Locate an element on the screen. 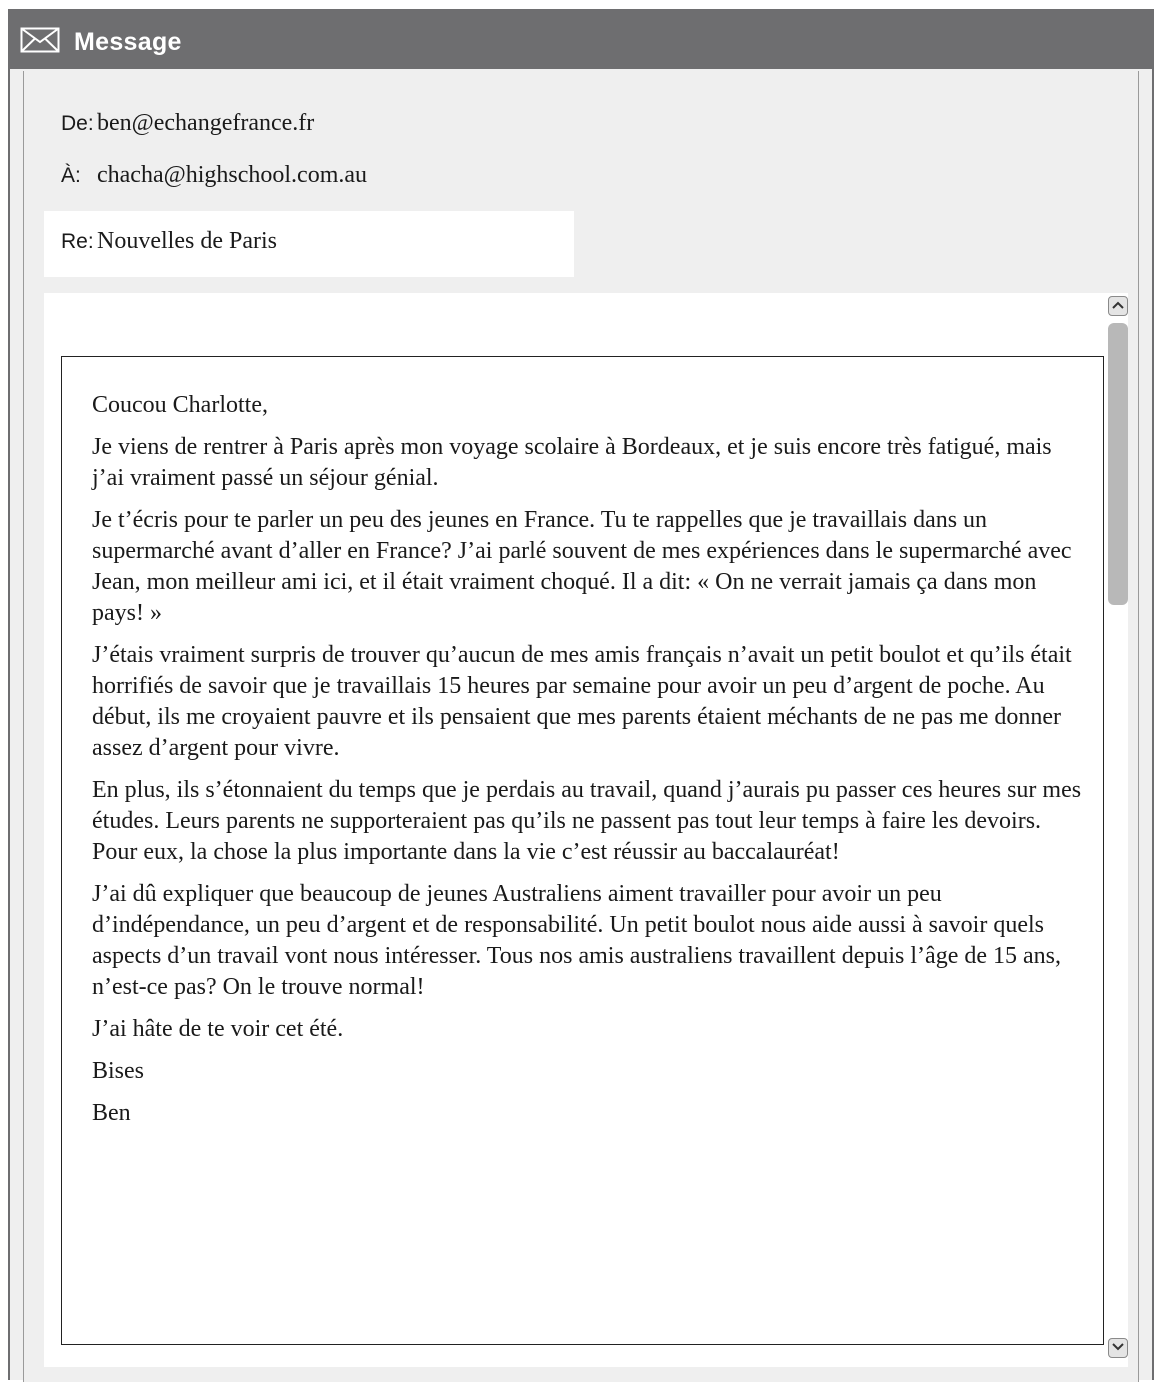 The width and height of the screenshot is (1162, 1382). subject-value: Nouvelles de Paris is located at coordinates (187, 241).